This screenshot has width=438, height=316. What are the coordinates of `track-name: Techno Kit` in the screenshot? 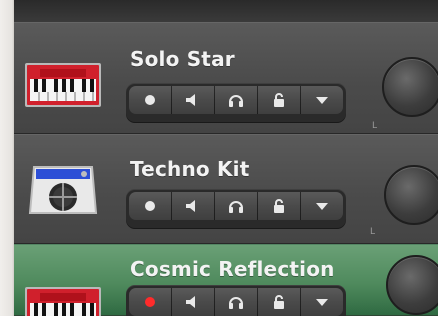 It's located at (190, 169).